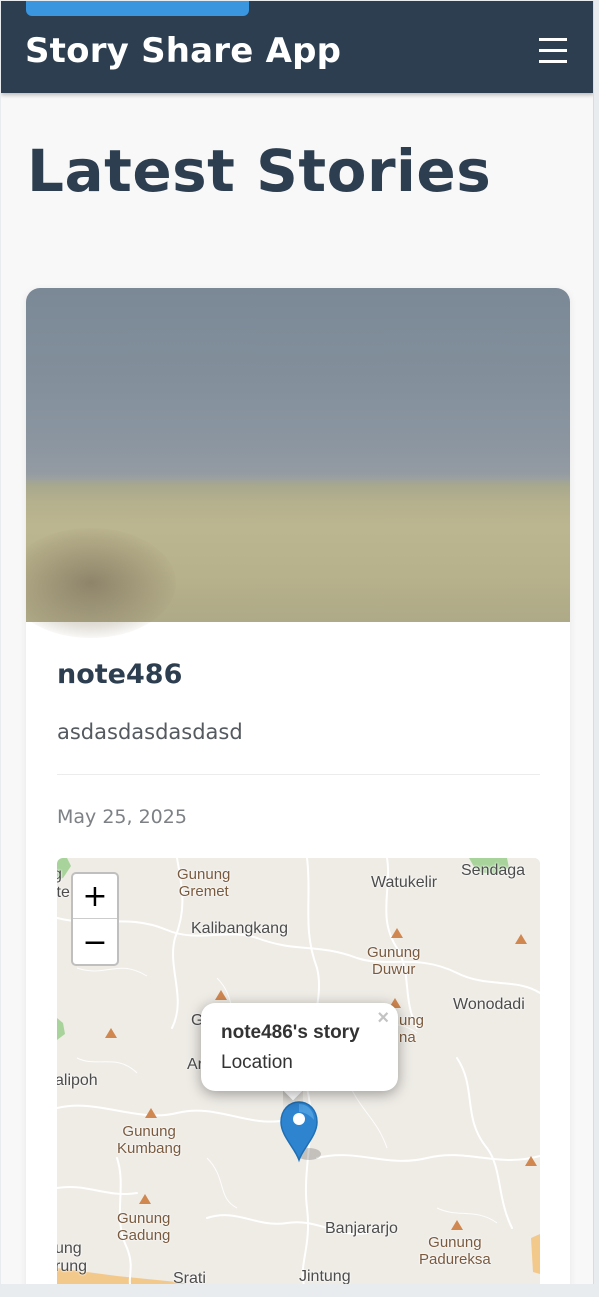 This screenshot has width=599, height=1297. I want to click on image-blur-region, so click(101, 583).